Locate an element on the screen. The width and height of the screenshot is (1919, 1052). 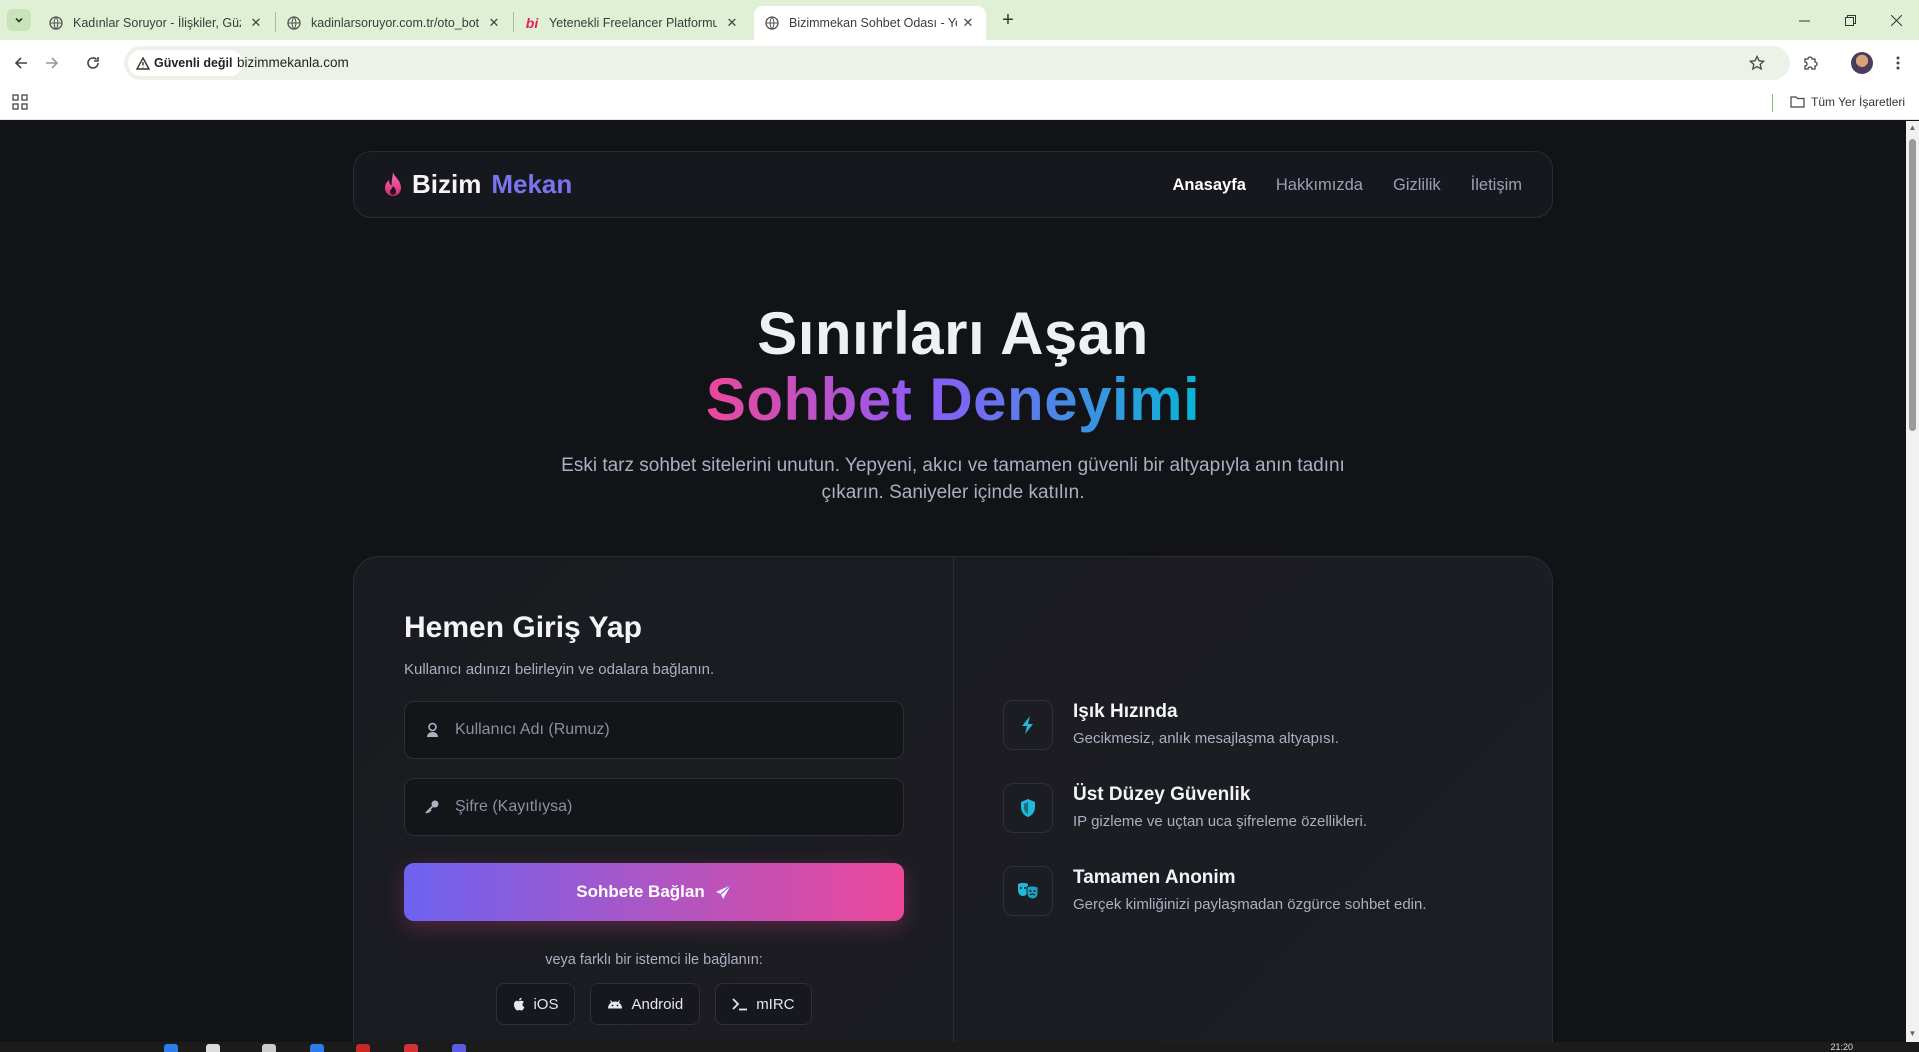
restore-icon is located at coordinates (1850, 20).